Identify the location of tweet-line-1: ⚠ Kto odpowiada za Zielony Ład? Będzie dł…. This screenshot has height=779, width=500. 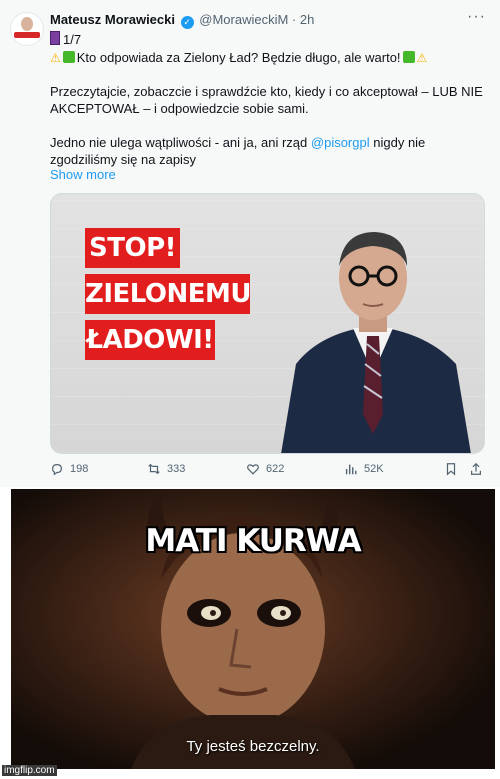
(238, 58).